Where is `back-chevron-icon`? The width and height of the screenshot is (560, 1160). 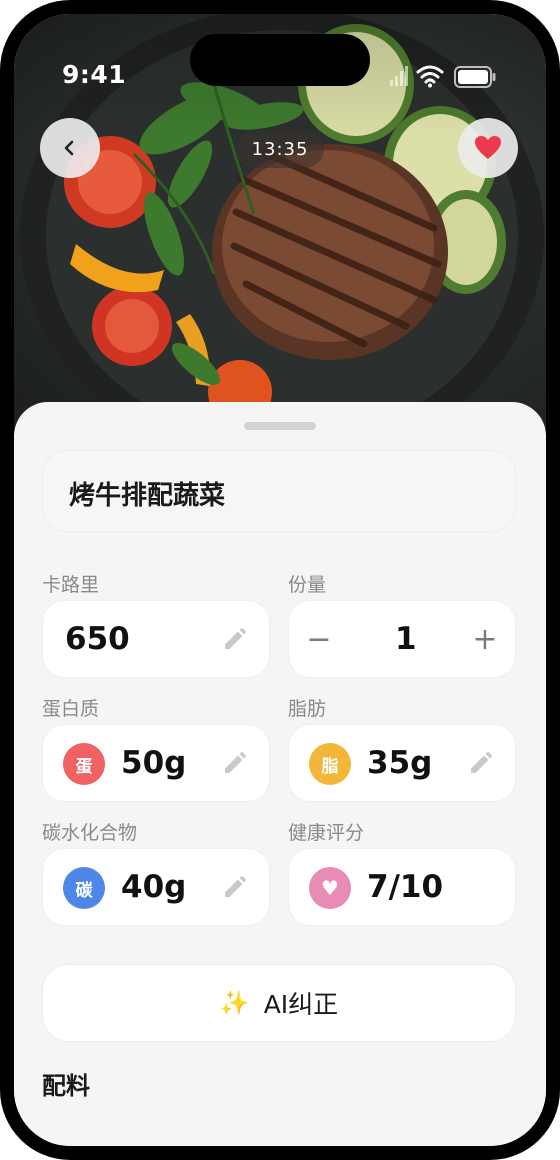 back-chevron-icon is located at coordinates (69, 148).